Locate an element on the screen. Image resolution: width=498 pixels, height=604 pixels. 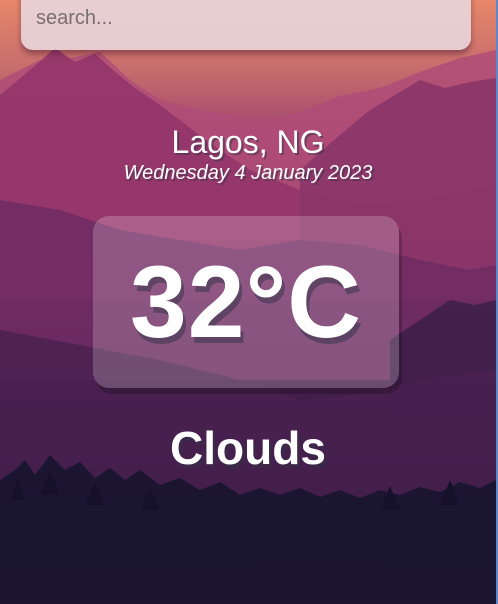
temperature-value: 32°C is located at coordinates (246, 302).